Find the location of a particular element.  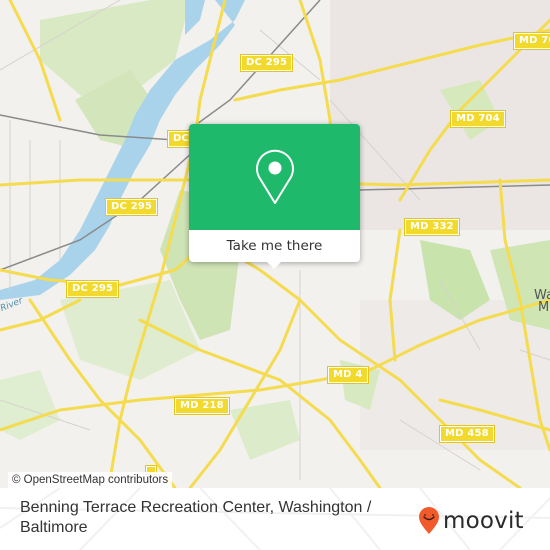

map-pin-icon is located at coordinates (274, 176).